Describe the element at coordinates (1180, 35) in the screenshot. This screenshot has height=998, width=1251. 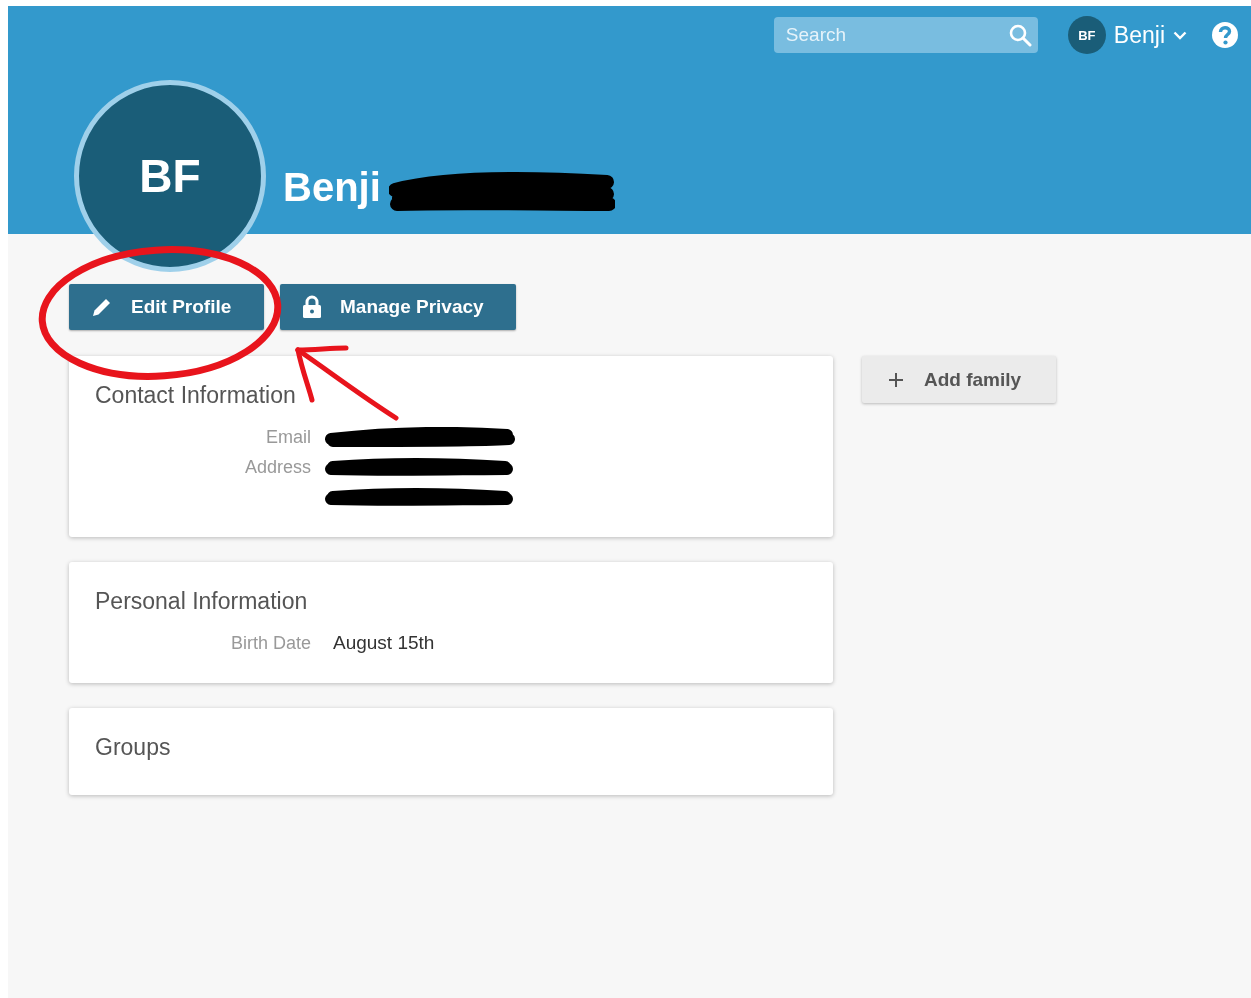
I see `chevron-down-icon` at that location.